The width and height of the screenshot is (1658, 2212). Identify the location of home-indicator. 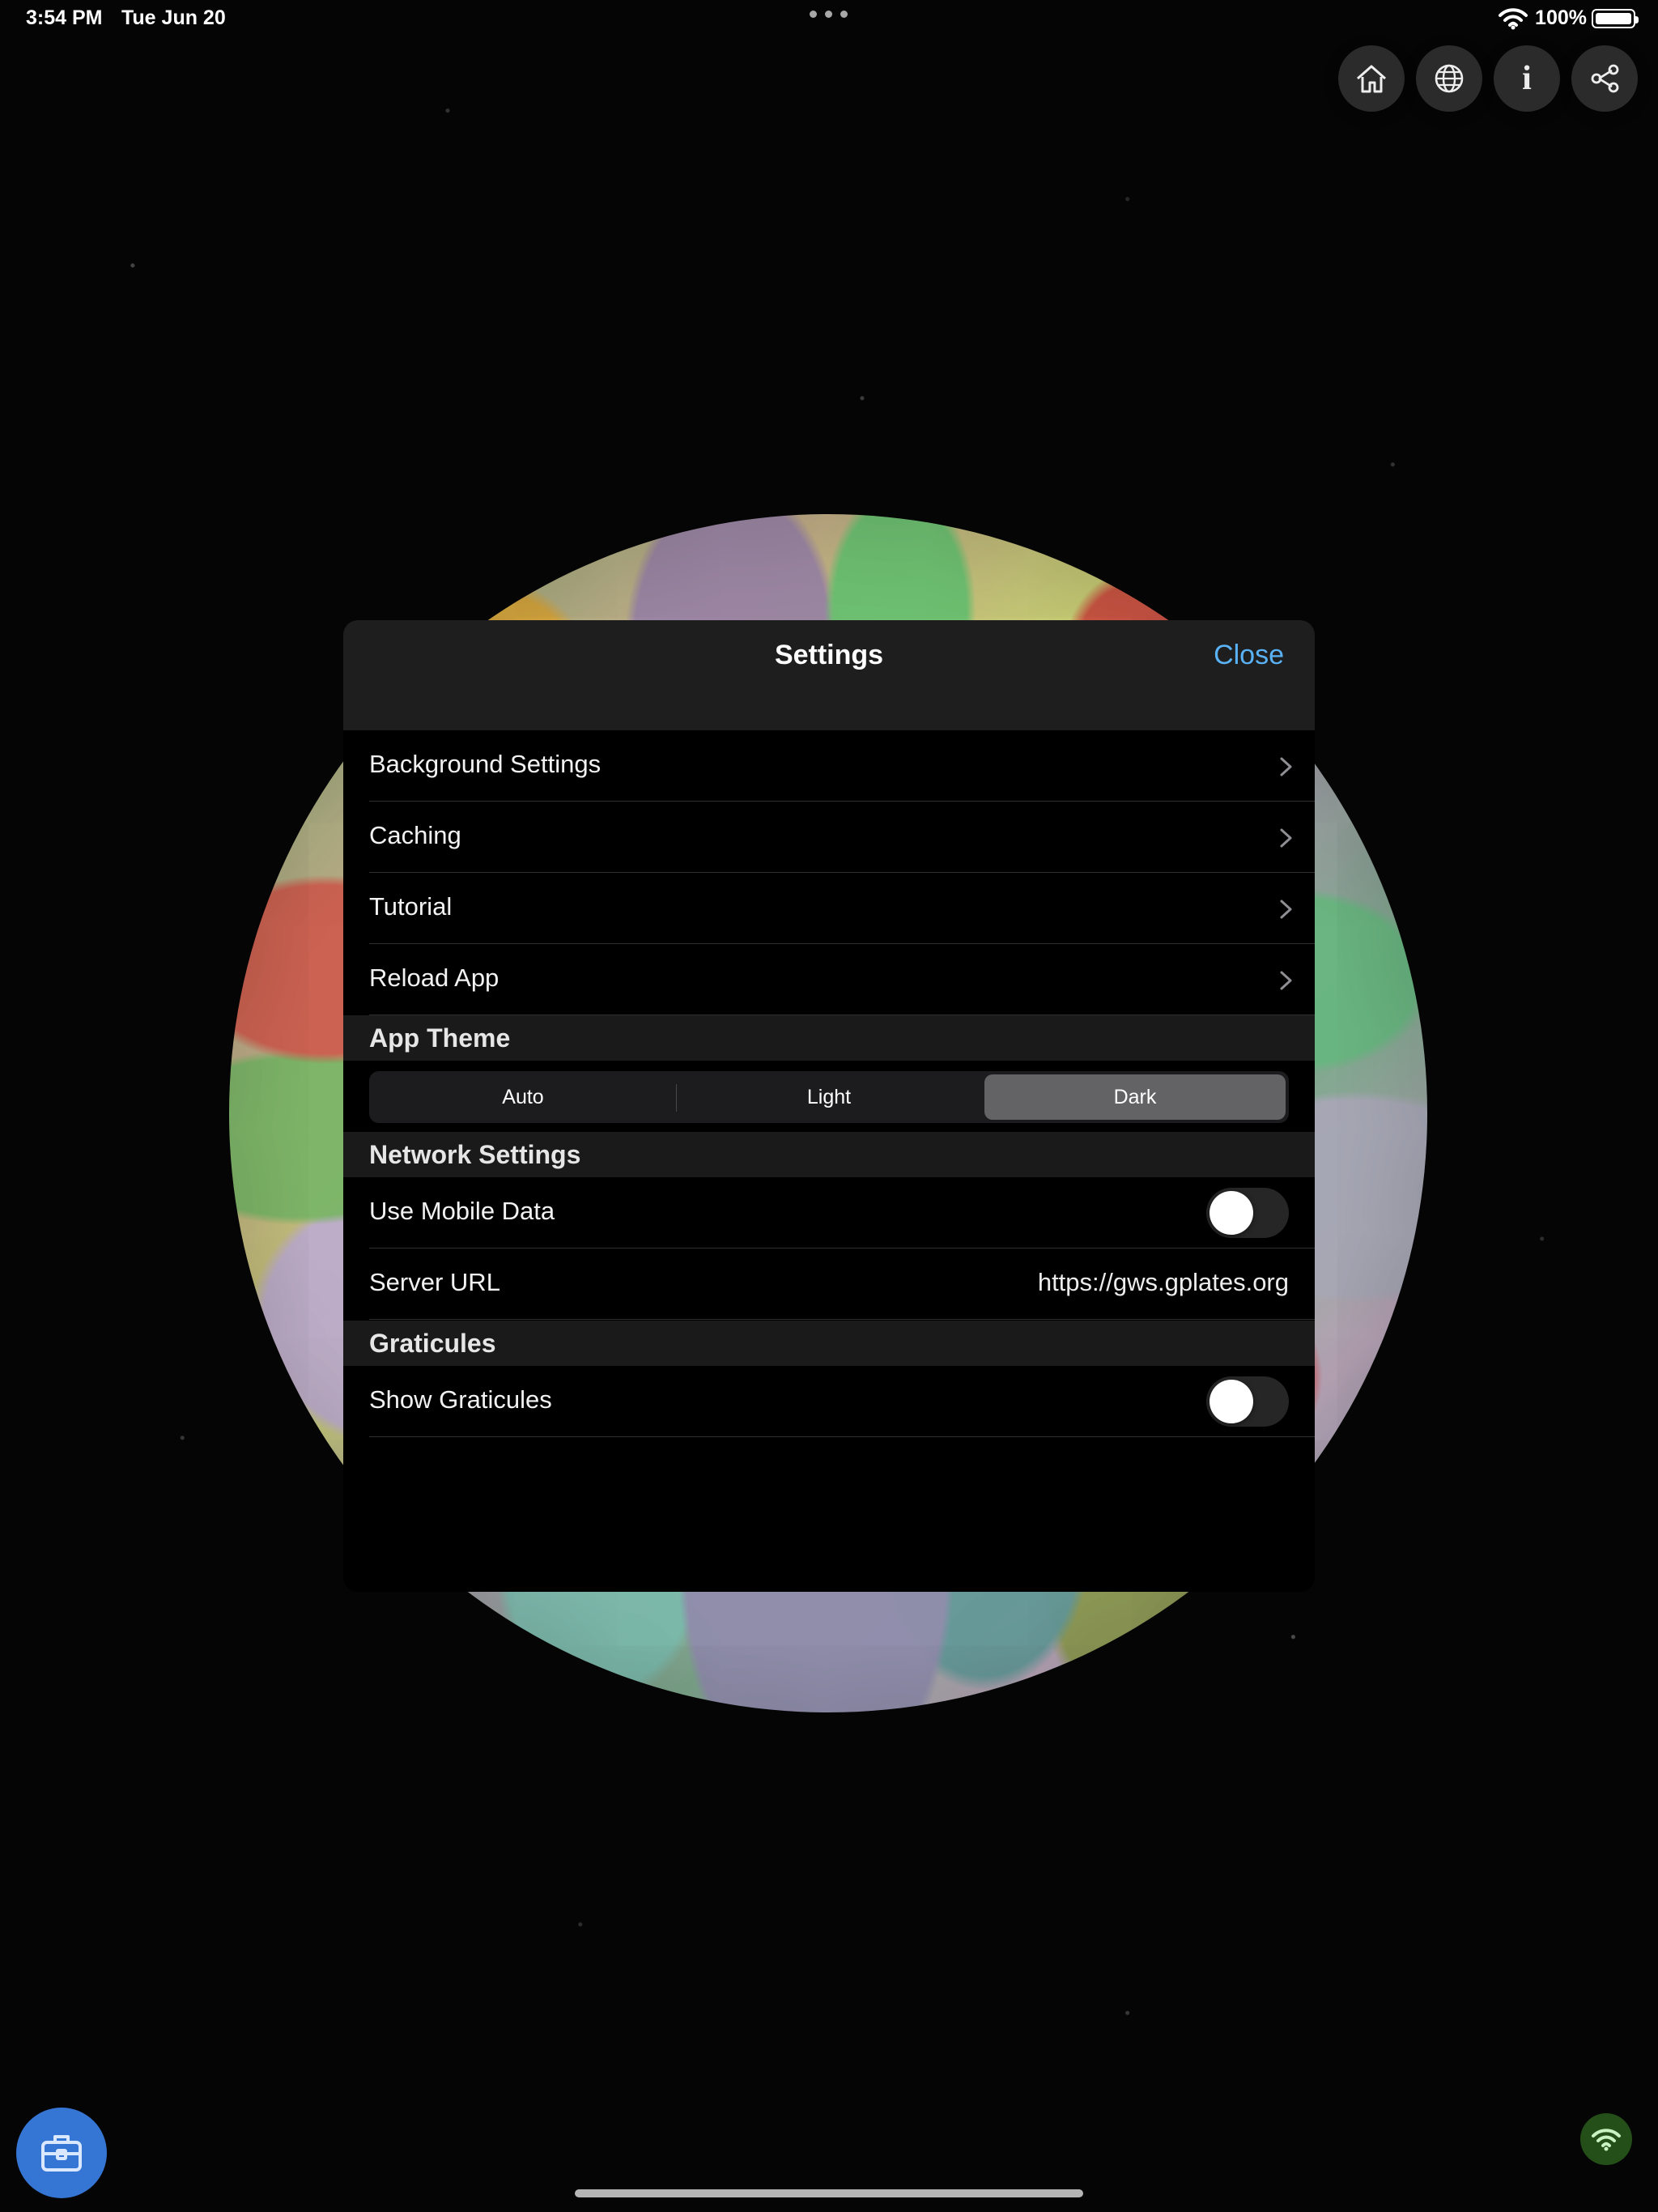
(829, 2193).